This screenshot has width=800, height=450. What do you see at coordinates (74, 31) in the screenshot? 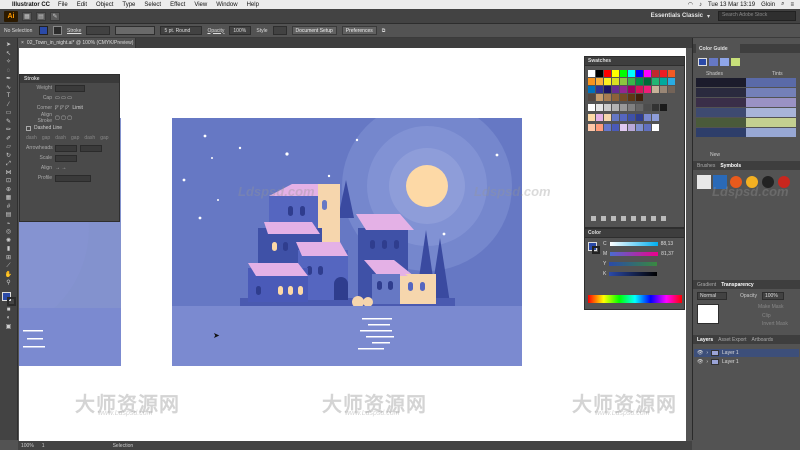
I see `stroke-label: Stroke` at bounding box center [74, 31].